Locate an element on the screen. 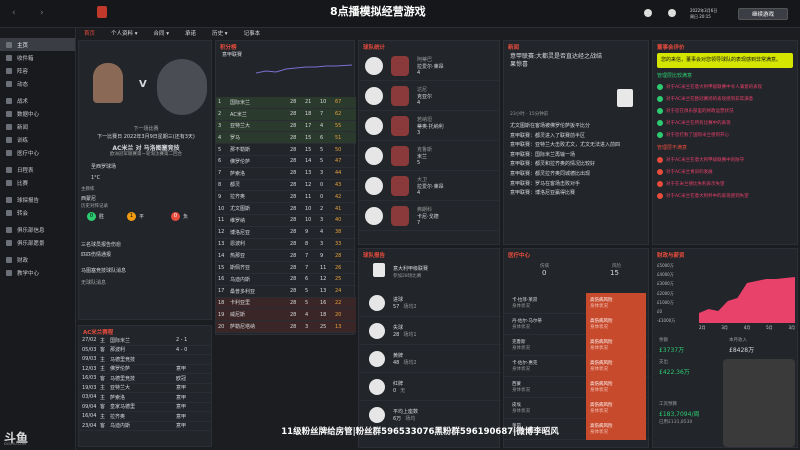 Image resolution: width=800 pixels, height=450 pixels. league-row: 19 威尼斯 28 4 18 20 is located at coordinates (286, 315).